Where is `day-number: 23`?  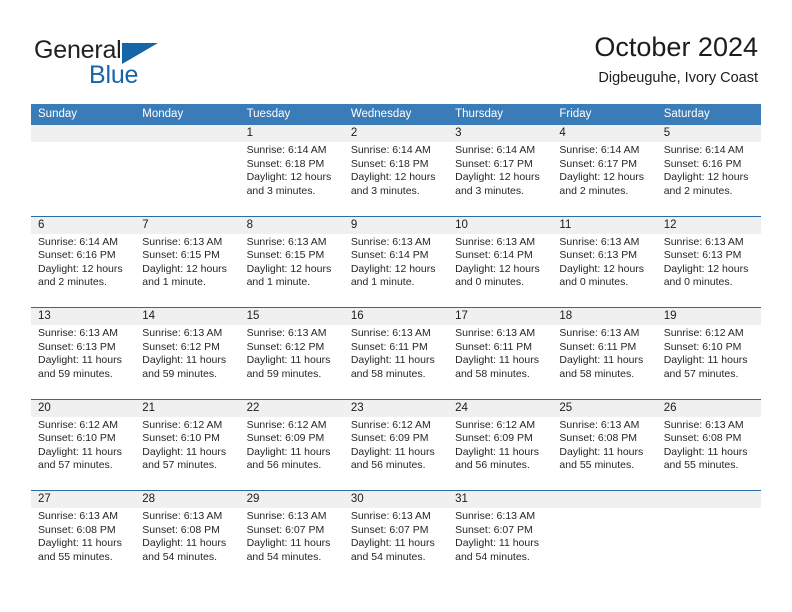
day-number: 23 is located at coordinates (396, 408).